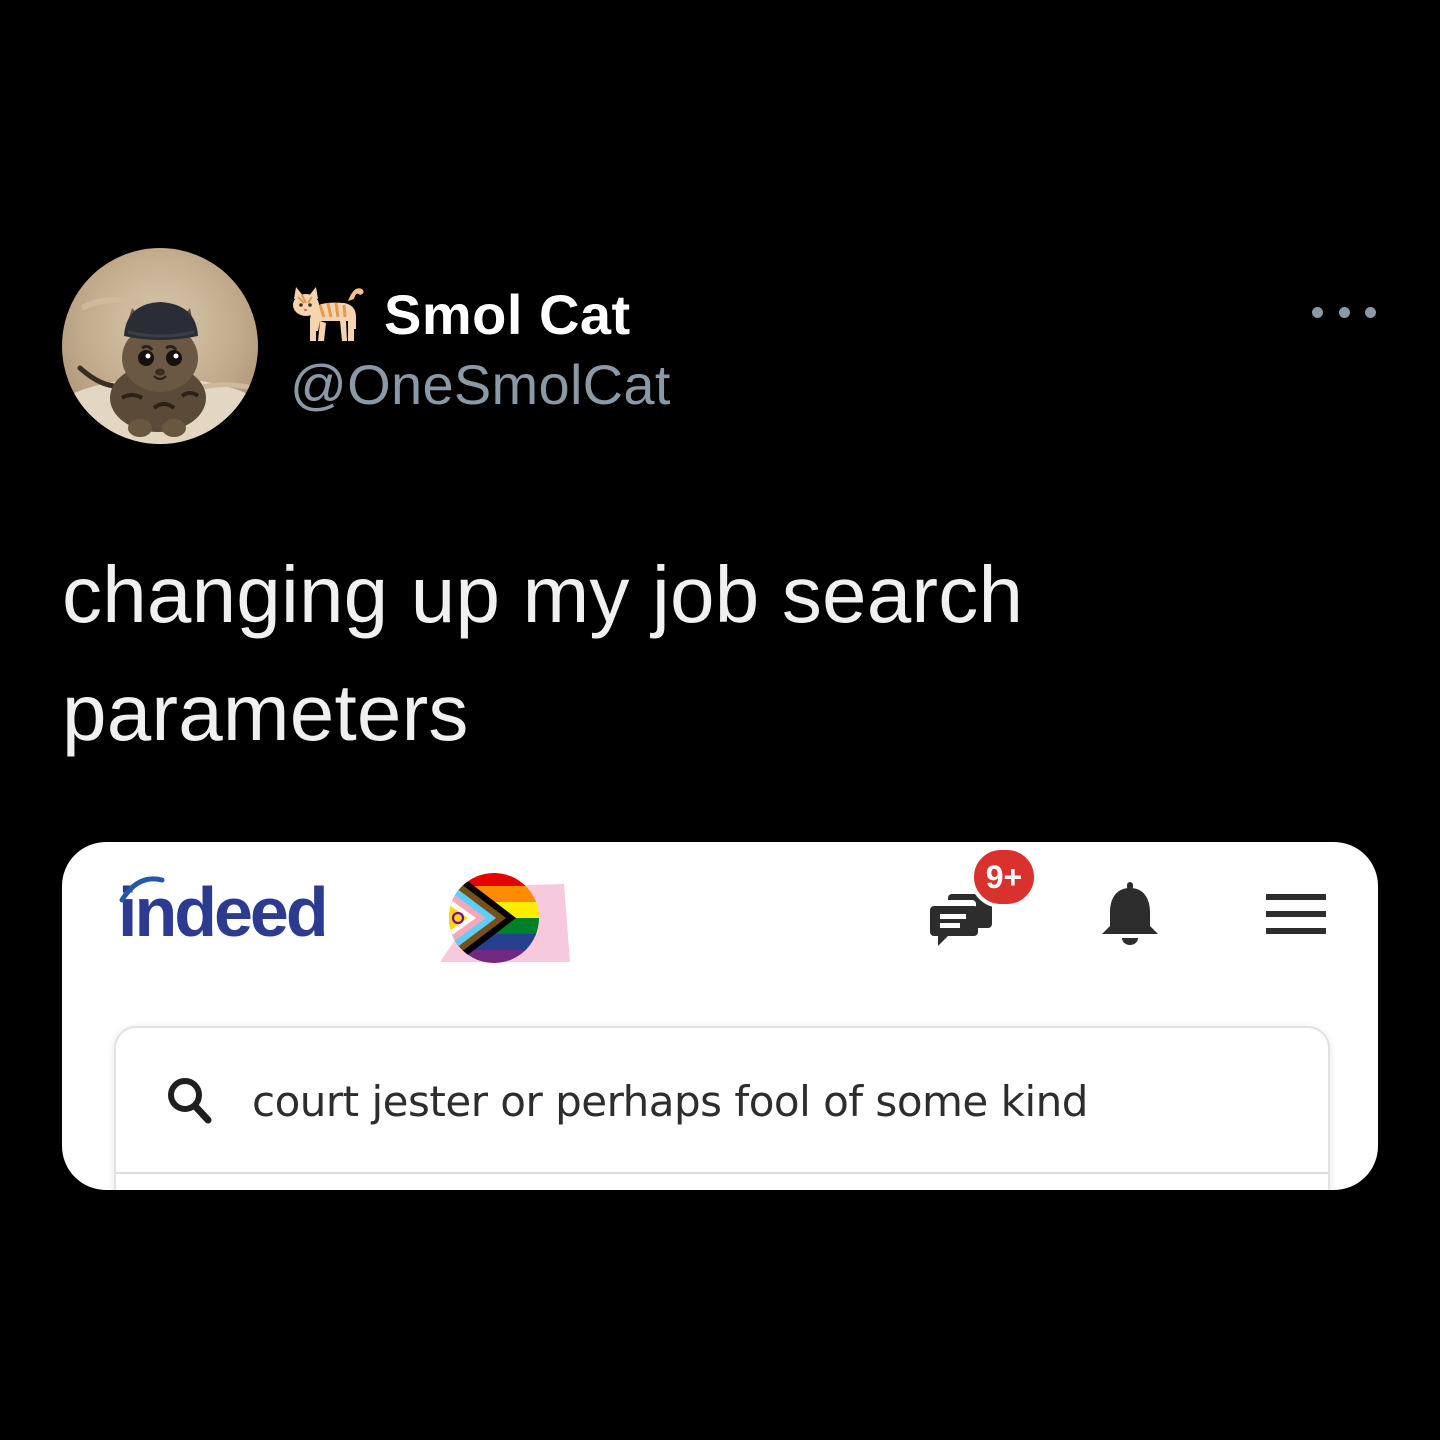 The width and height of the screenshot is (1440, 1440). I want to click on more-options-button, so click(1344, 312).